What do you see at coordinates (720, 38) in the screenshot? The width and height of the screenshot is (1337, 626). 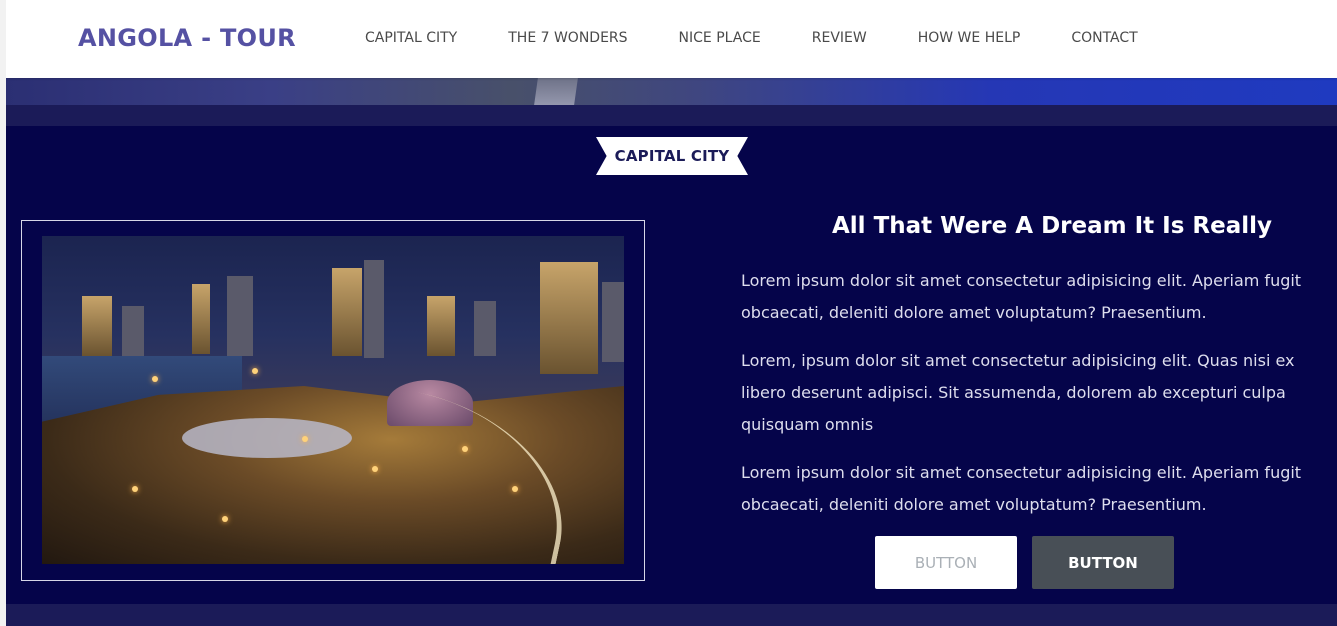 I see `nav-link-nice-place: NICE PLACE` at bounding box center [720, 38].